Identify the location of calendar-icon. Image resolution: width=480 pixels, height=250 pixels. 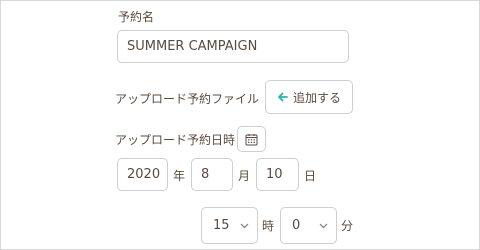
(251, 139).